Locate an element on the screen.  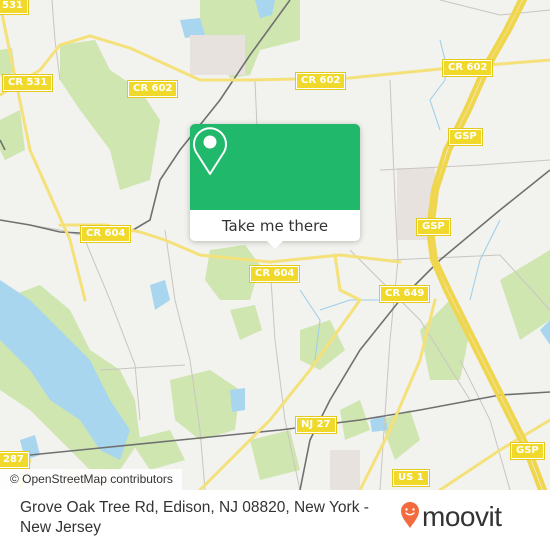
road-label-us1: US 1 is located at coordinates (411, 478).